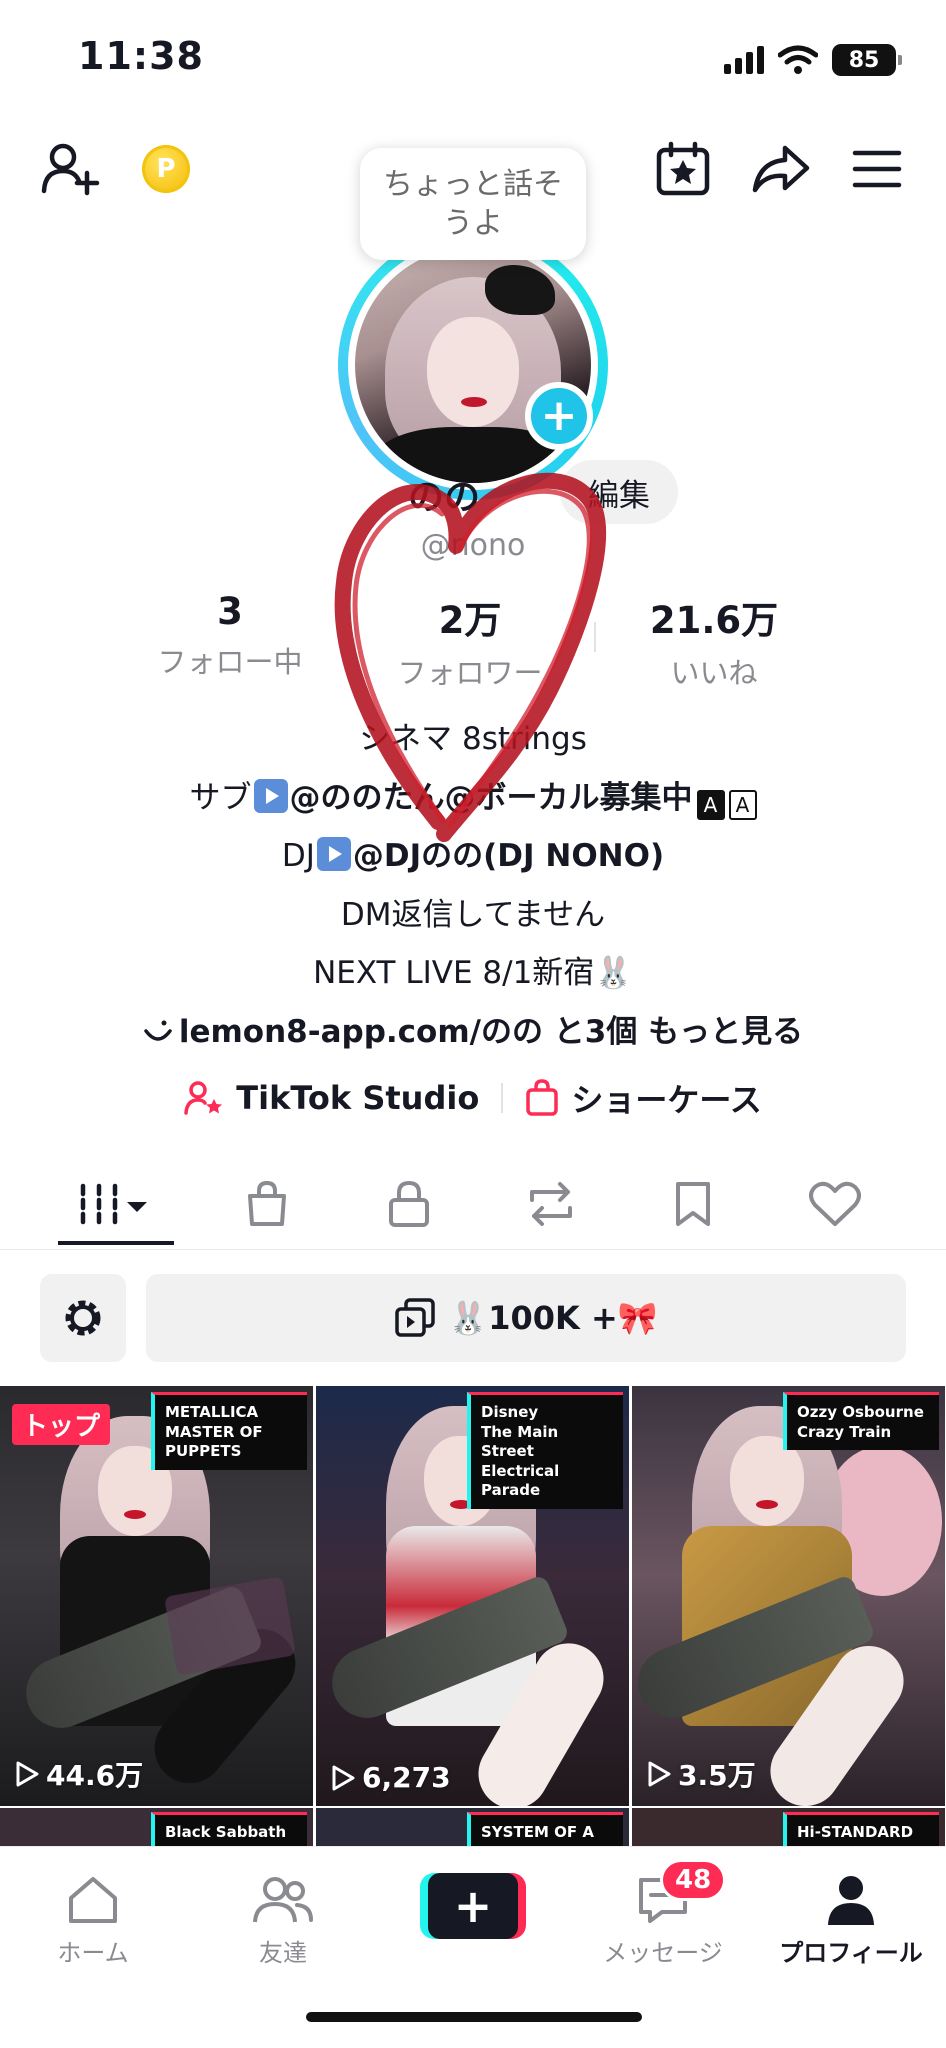 The height and width of the screenshot is (2048, 946). Describe the element at coordinates (553, 1318) in the screenshot. I see `collection-label: 🐰100K +🎀` at that location.